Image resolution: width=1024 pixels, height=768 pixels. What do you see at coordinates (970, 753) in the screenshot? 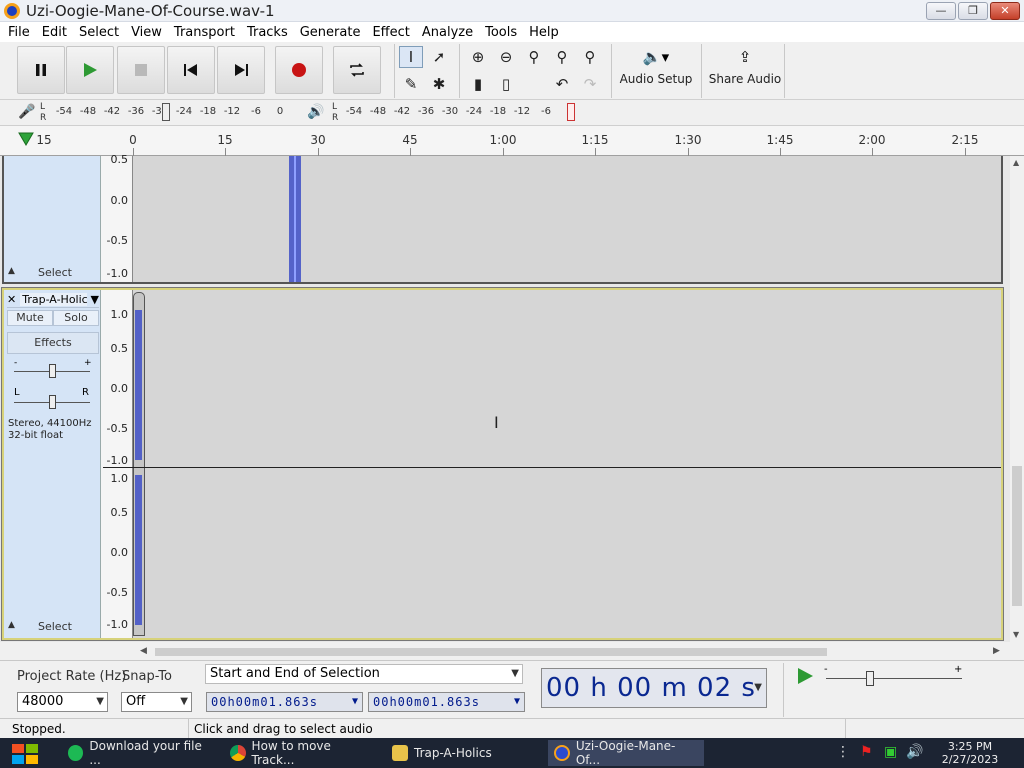
I see `system-clock: 3:25 PM 2/27/2023` at bounding box center [970, 753].